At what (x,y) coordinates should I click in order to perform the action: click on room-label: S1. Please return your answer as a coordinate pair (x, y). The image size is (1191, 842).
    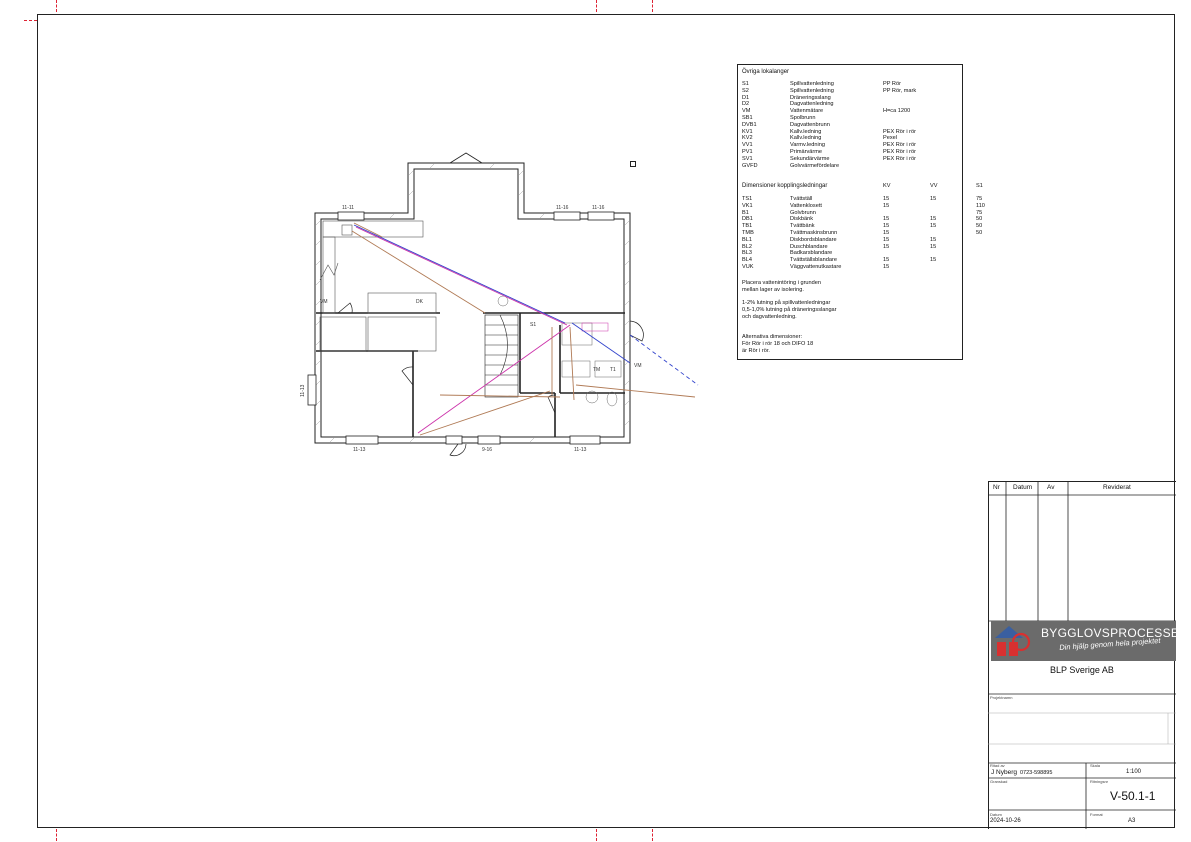
    Looking at the image, I should click on (533, 325).